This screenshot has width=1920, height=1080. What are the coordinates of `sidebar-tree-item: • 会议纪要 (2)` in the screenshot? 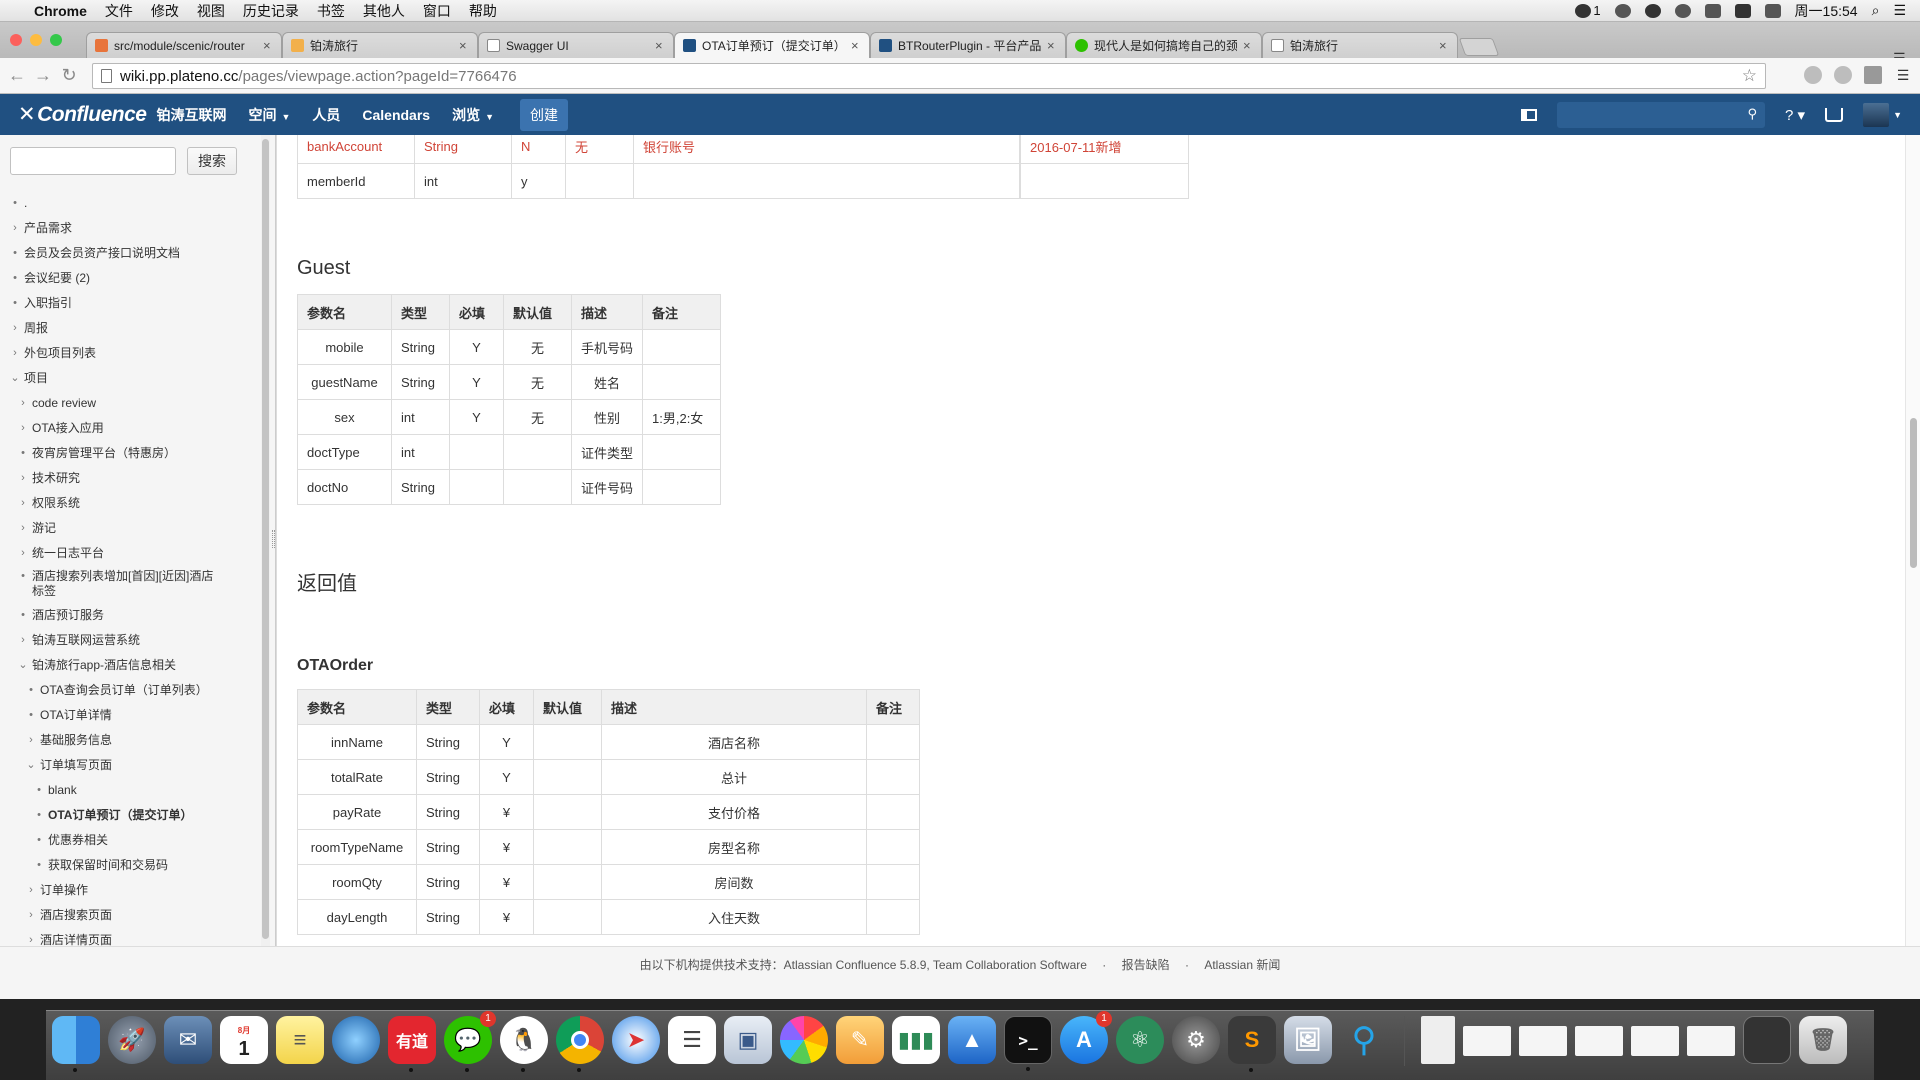 It's located at (131, 278).